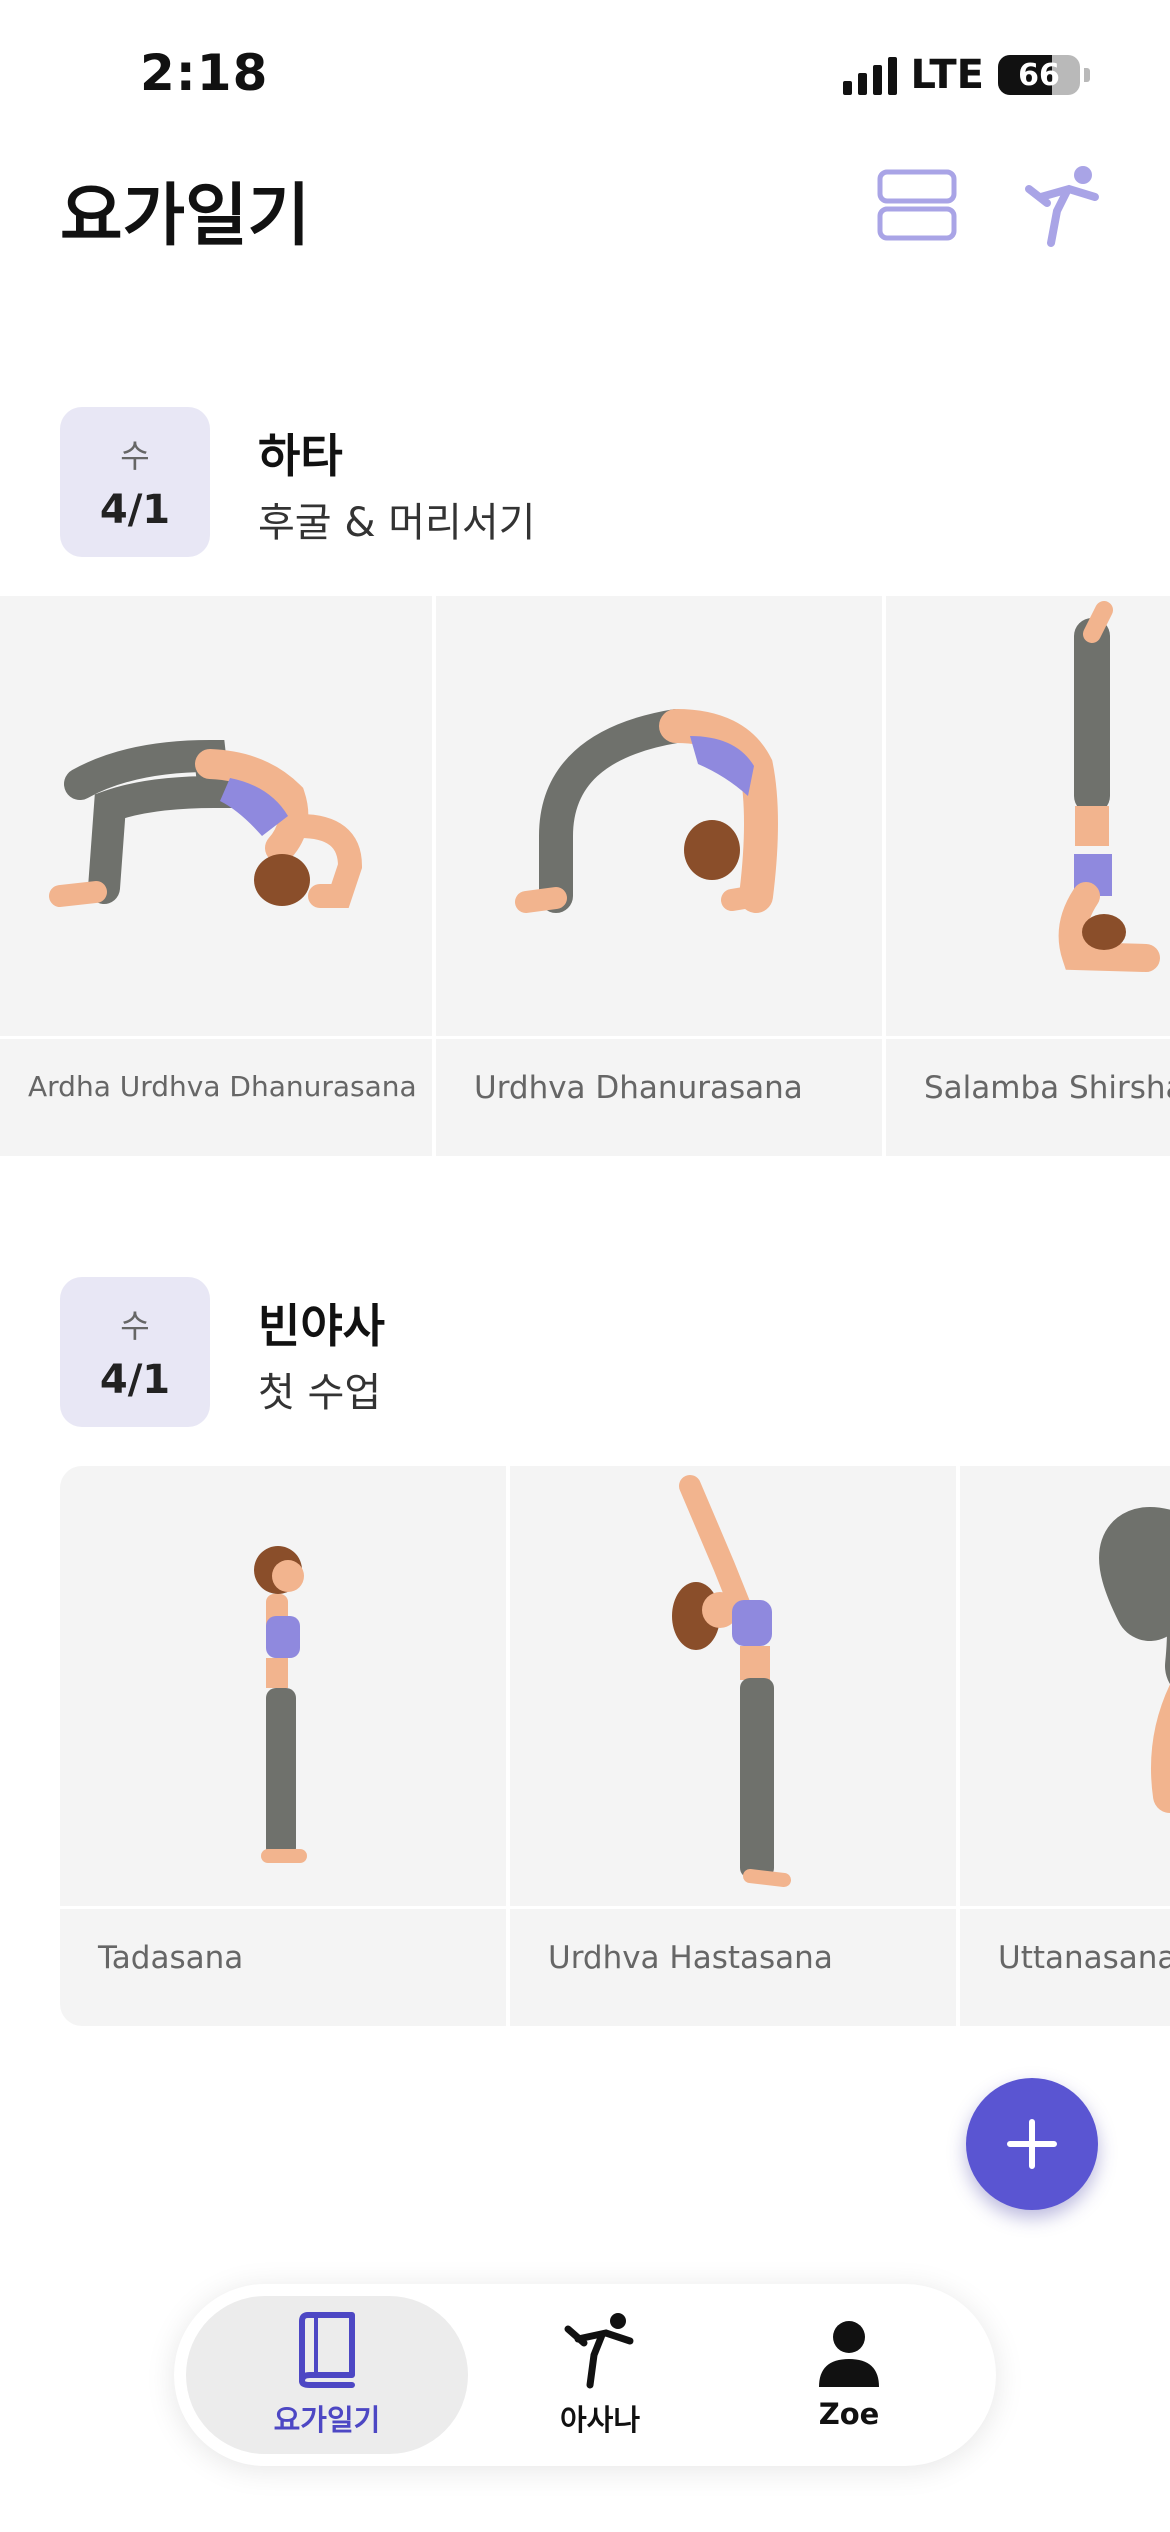  Describe the element at coordinates (327, 2420) in the screenshot. I see `tab-label: 요가일기` at that location.